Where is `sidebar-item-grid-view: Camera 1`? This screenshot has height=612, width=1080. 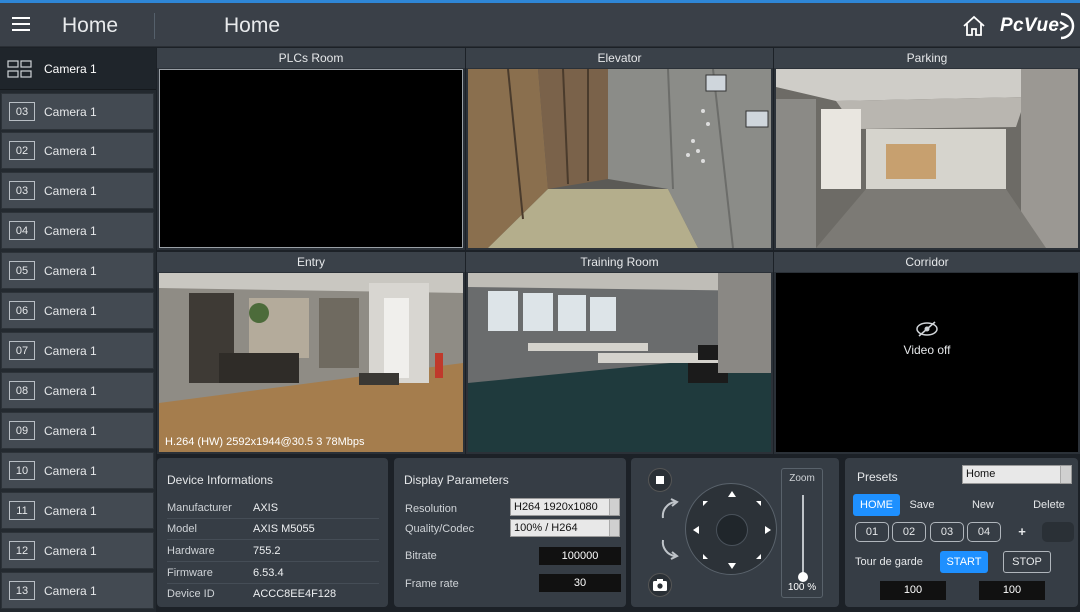 sidebar-item-grid-view: Camera 1 is located at coordinates (78, 69).